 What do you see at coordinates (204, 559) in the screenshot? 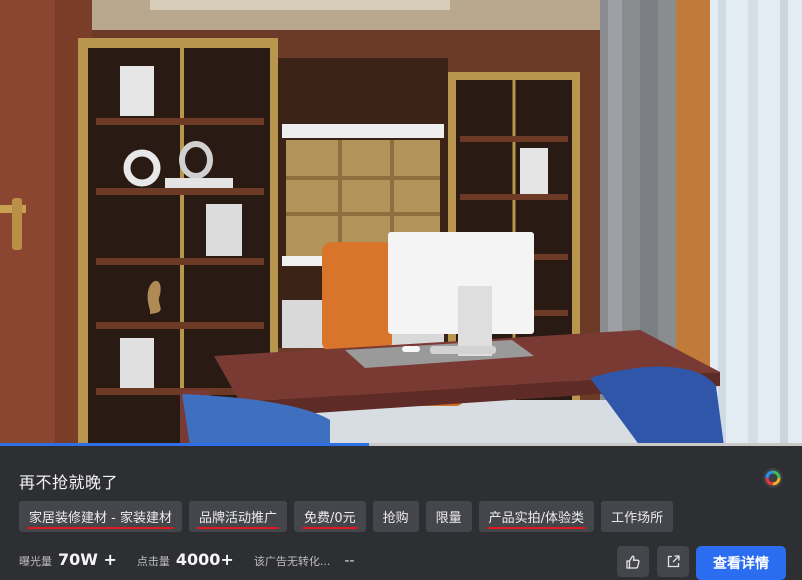
I see `clicks-value: 4000+` at bounding box center [204, 559].